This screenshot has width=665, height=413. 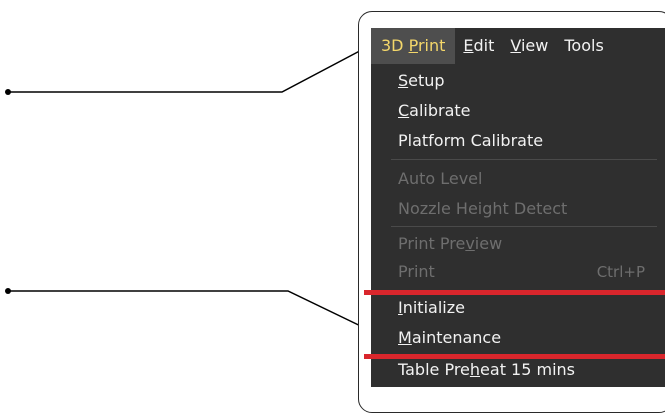 I want to click on callout-line-top, so click(x=190, y=68).